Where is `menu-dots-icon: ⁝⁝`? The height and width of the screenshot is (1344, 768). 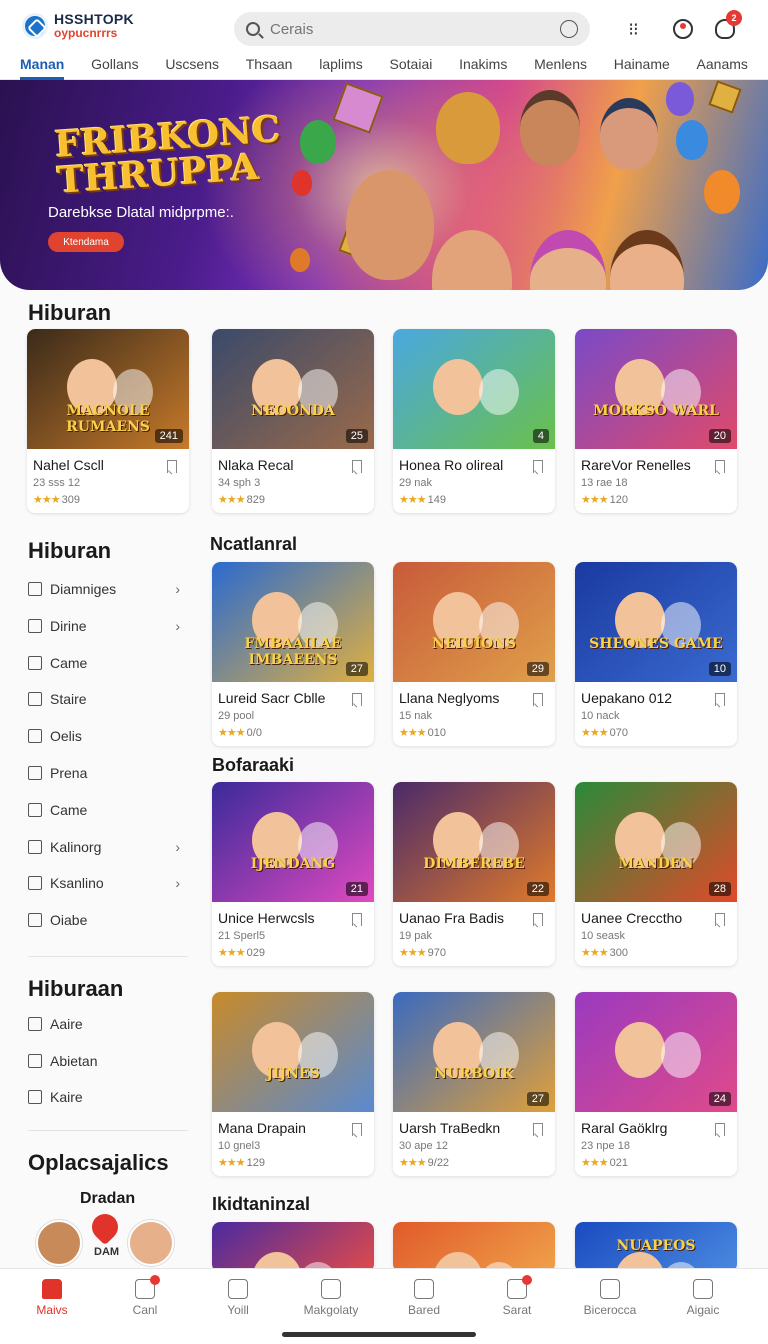
menu-dots-icon: ⁝⁝ is located at coordinates (633, 29).